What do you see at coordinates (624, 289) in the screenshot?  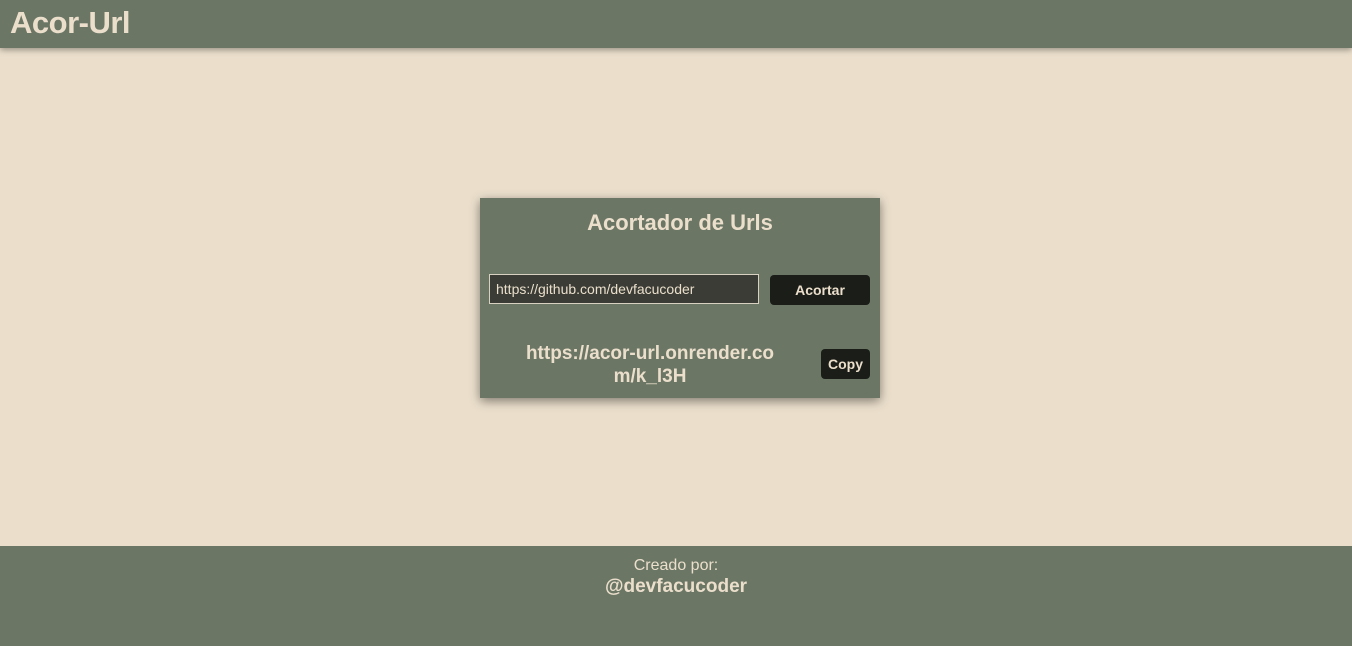 I see `url-input` at bounding box center [624, 289].